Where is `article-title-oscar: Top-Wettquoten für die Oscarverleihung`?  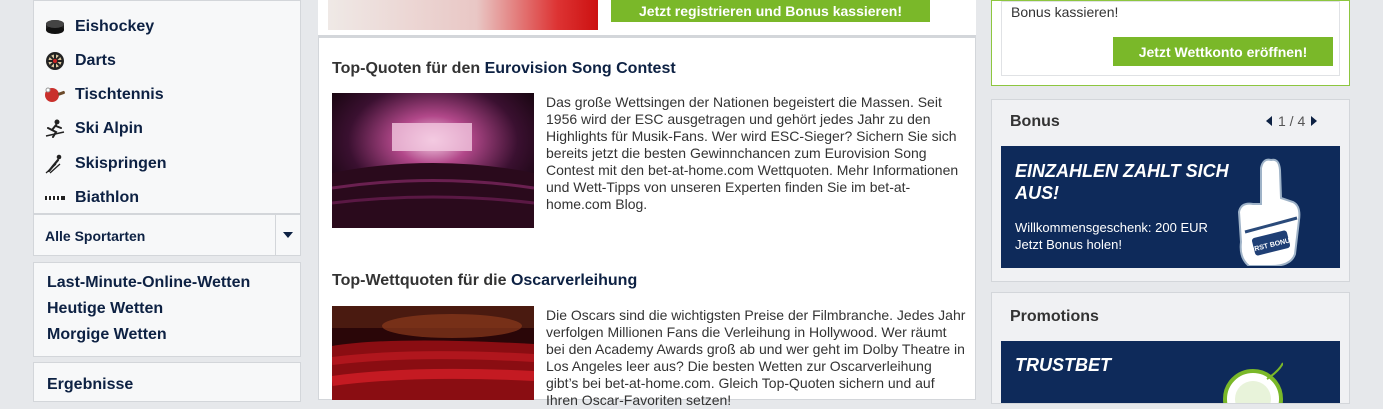
article-title-oscar: Top-Wettquoten für die Oscarverleihung is located at coordinates (484, 281).